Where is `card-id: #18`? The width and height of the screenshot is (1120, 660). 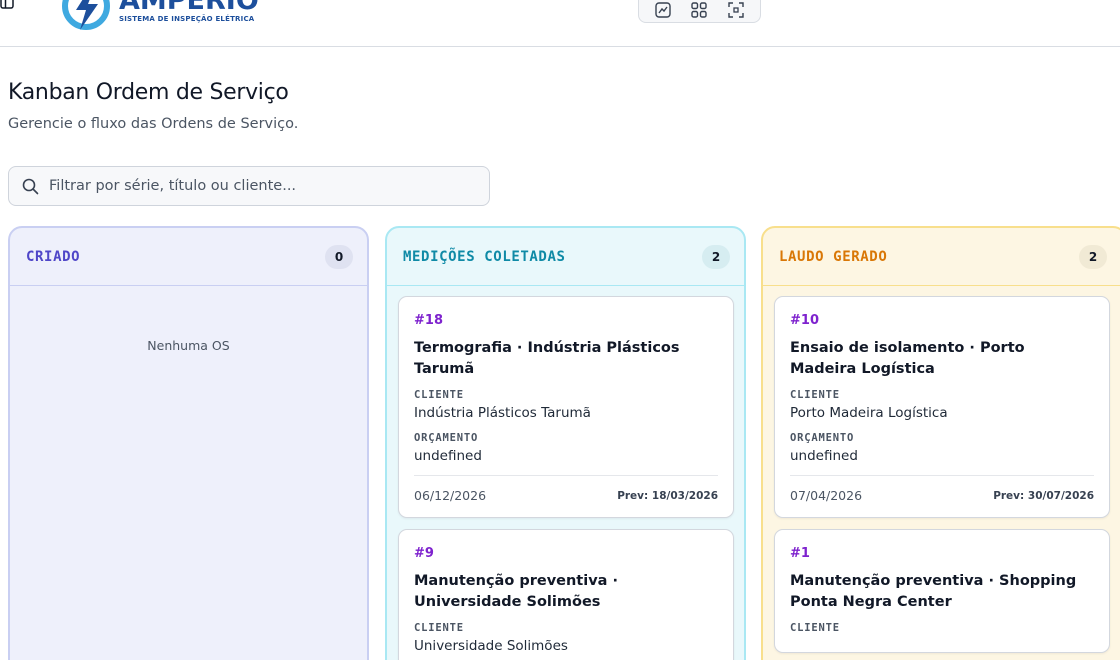
card-id: #18 is located at coordinates (428, 320).